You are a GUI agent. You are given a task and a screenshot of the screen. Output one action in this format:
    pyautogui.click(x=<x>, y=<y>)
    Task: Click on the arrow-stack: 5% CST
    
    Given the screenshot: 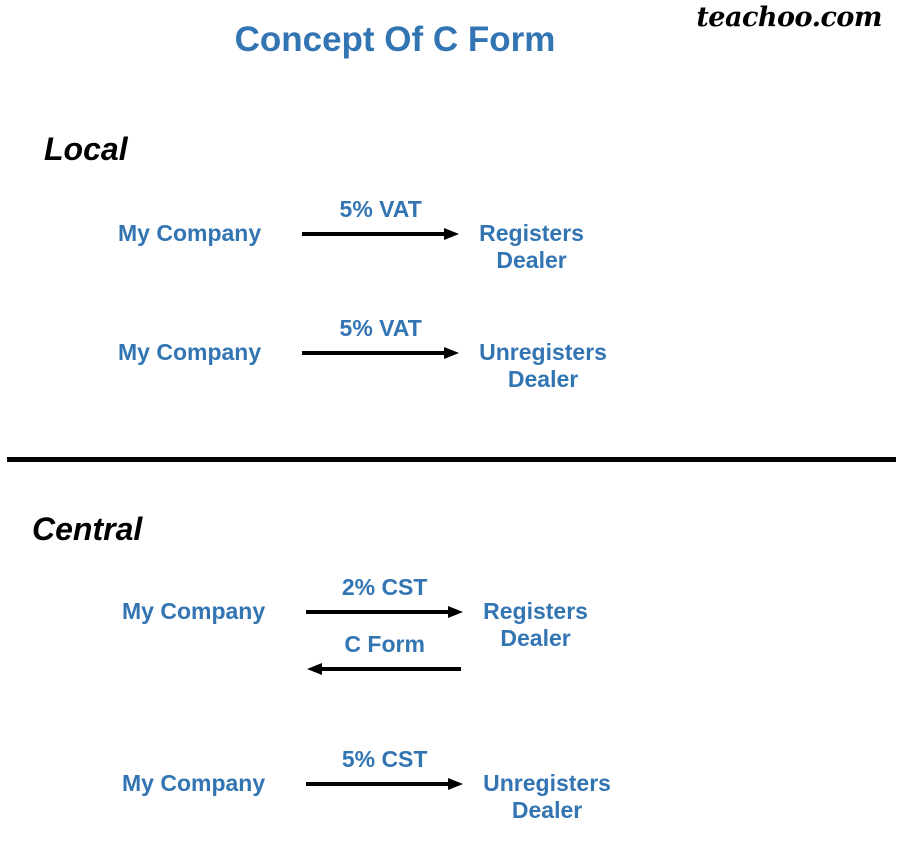 What is the action you would take?
    pyautogui.click(x=384, y=769)
    